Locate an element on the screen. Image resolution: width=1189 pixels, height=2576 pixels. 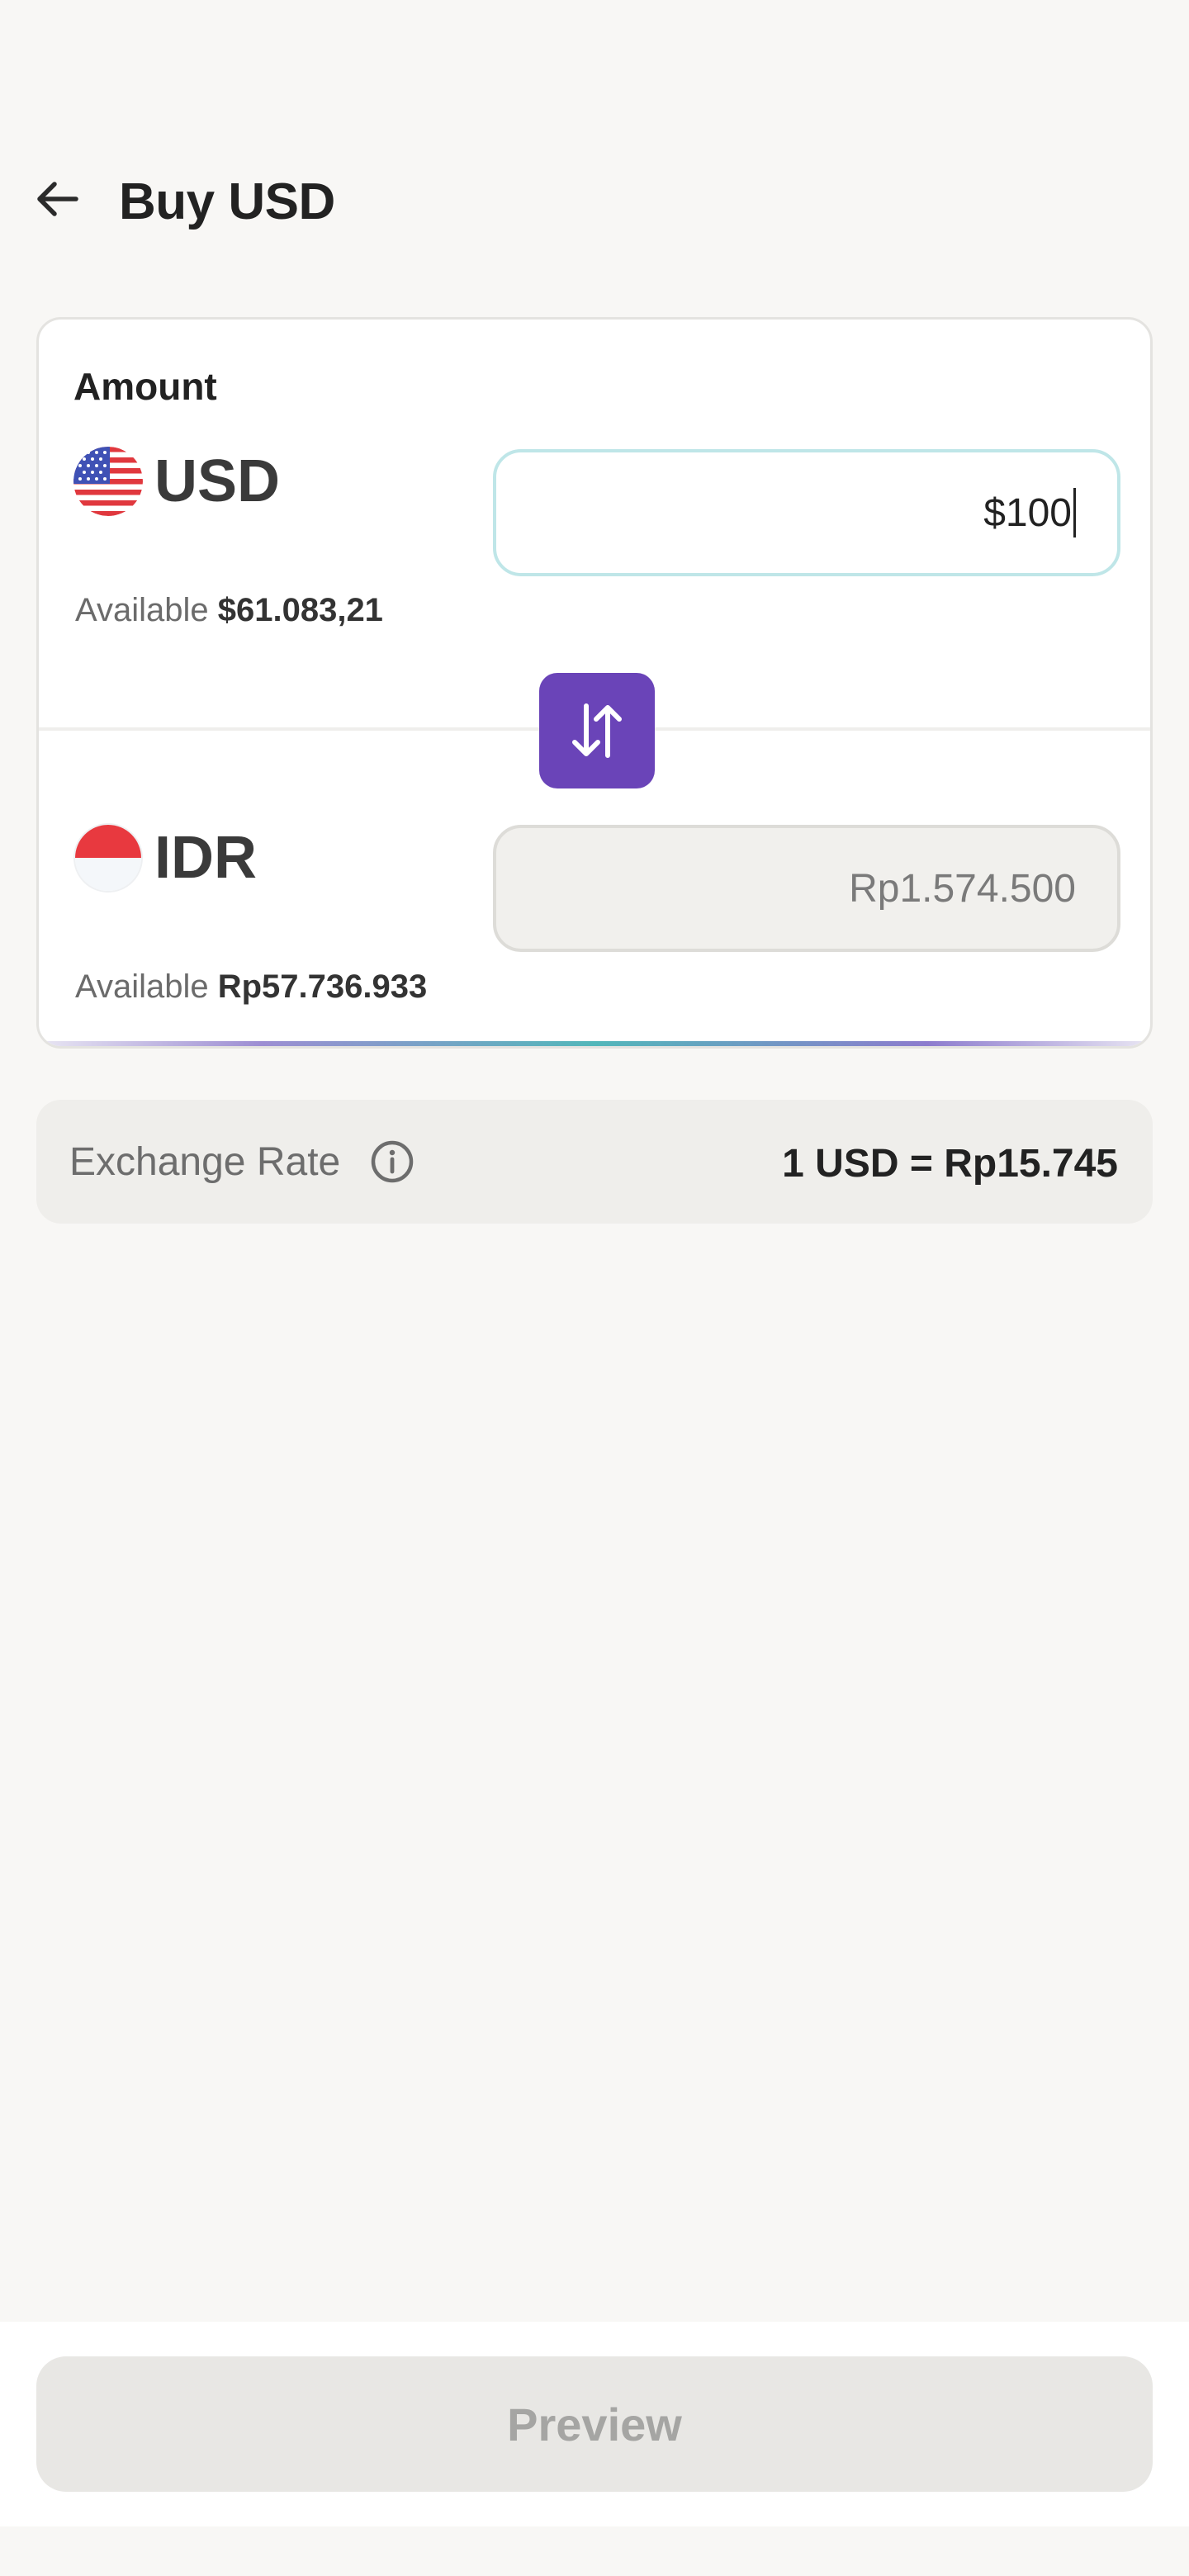
swap-currencies-button is located at coordinates (597, 730).